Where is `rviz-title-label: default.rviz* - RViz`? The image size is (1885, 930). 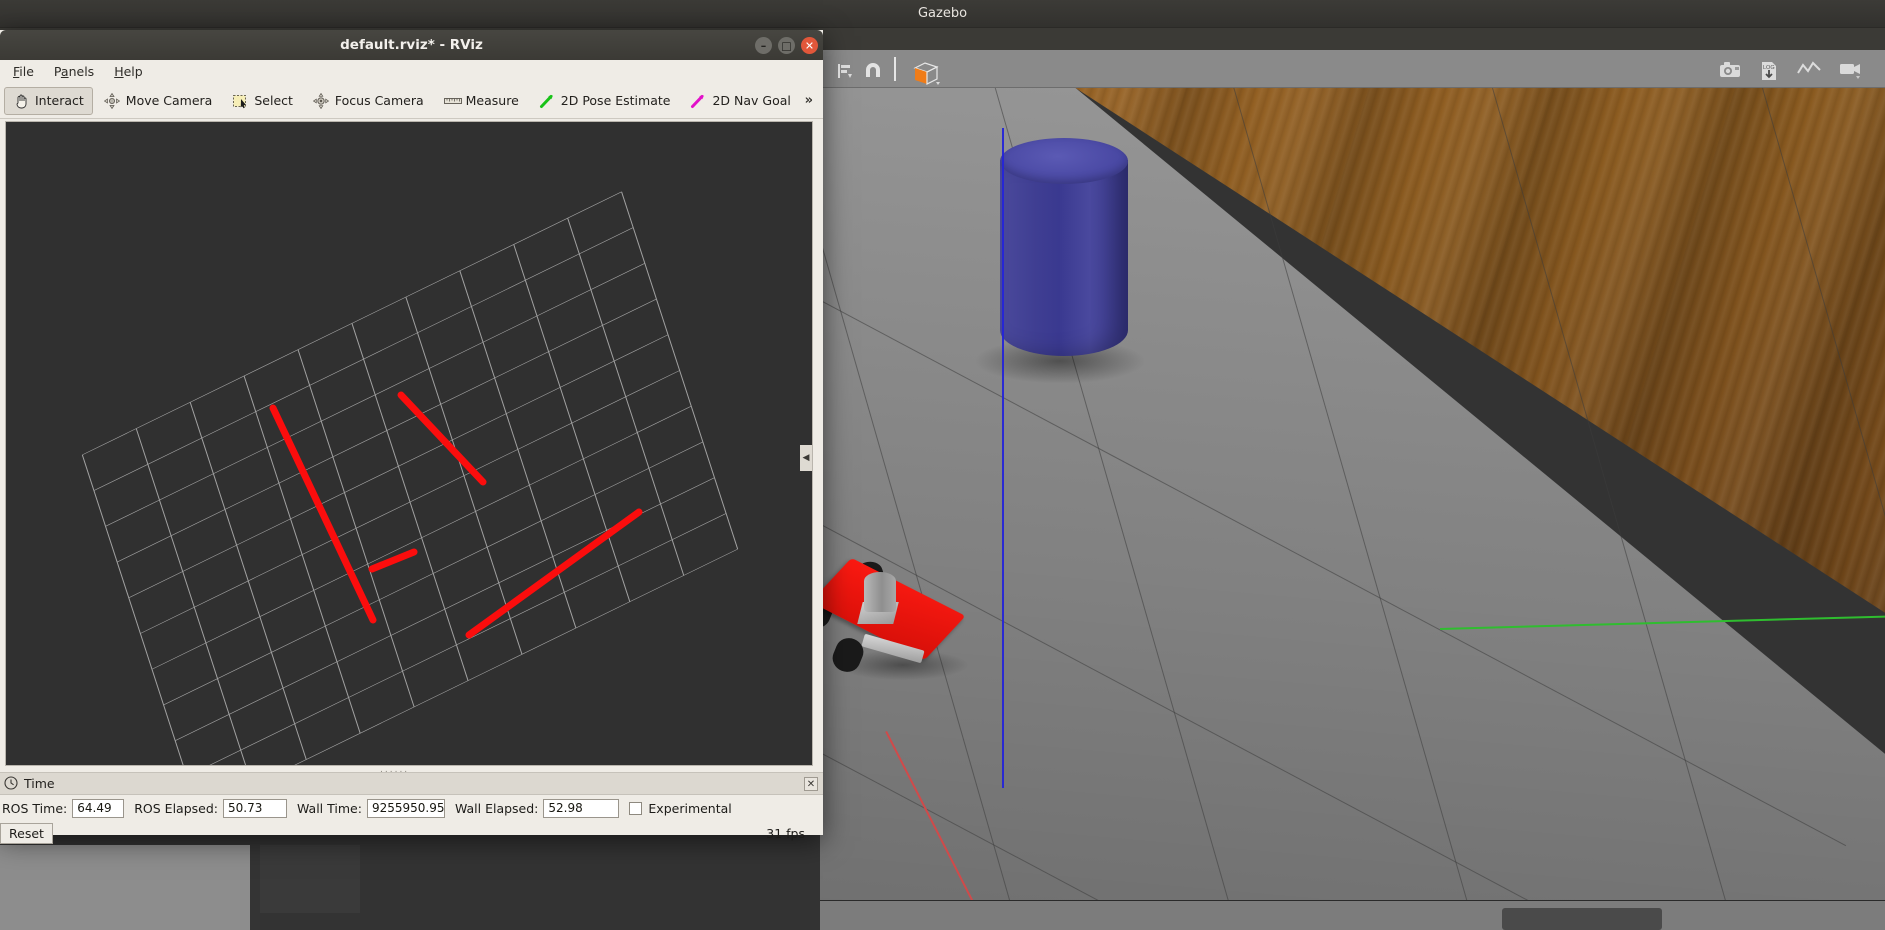 rviz-title-label: default.rviz* - RViz is located at coordinates (411, 45).